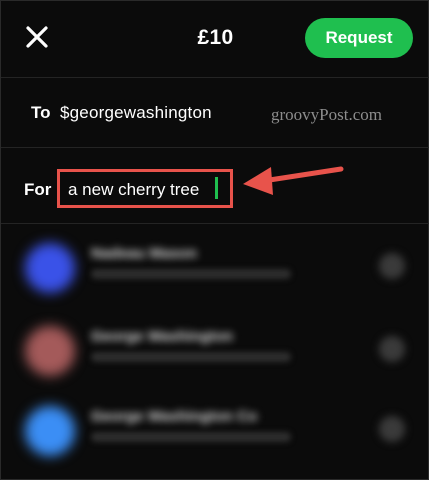 This screenshot has height=480, width=429. What do you see at coordinates (144, 253) in the screenshot?
I see `contact-name: Nadeau Mason` at bounding box center [144, 253].